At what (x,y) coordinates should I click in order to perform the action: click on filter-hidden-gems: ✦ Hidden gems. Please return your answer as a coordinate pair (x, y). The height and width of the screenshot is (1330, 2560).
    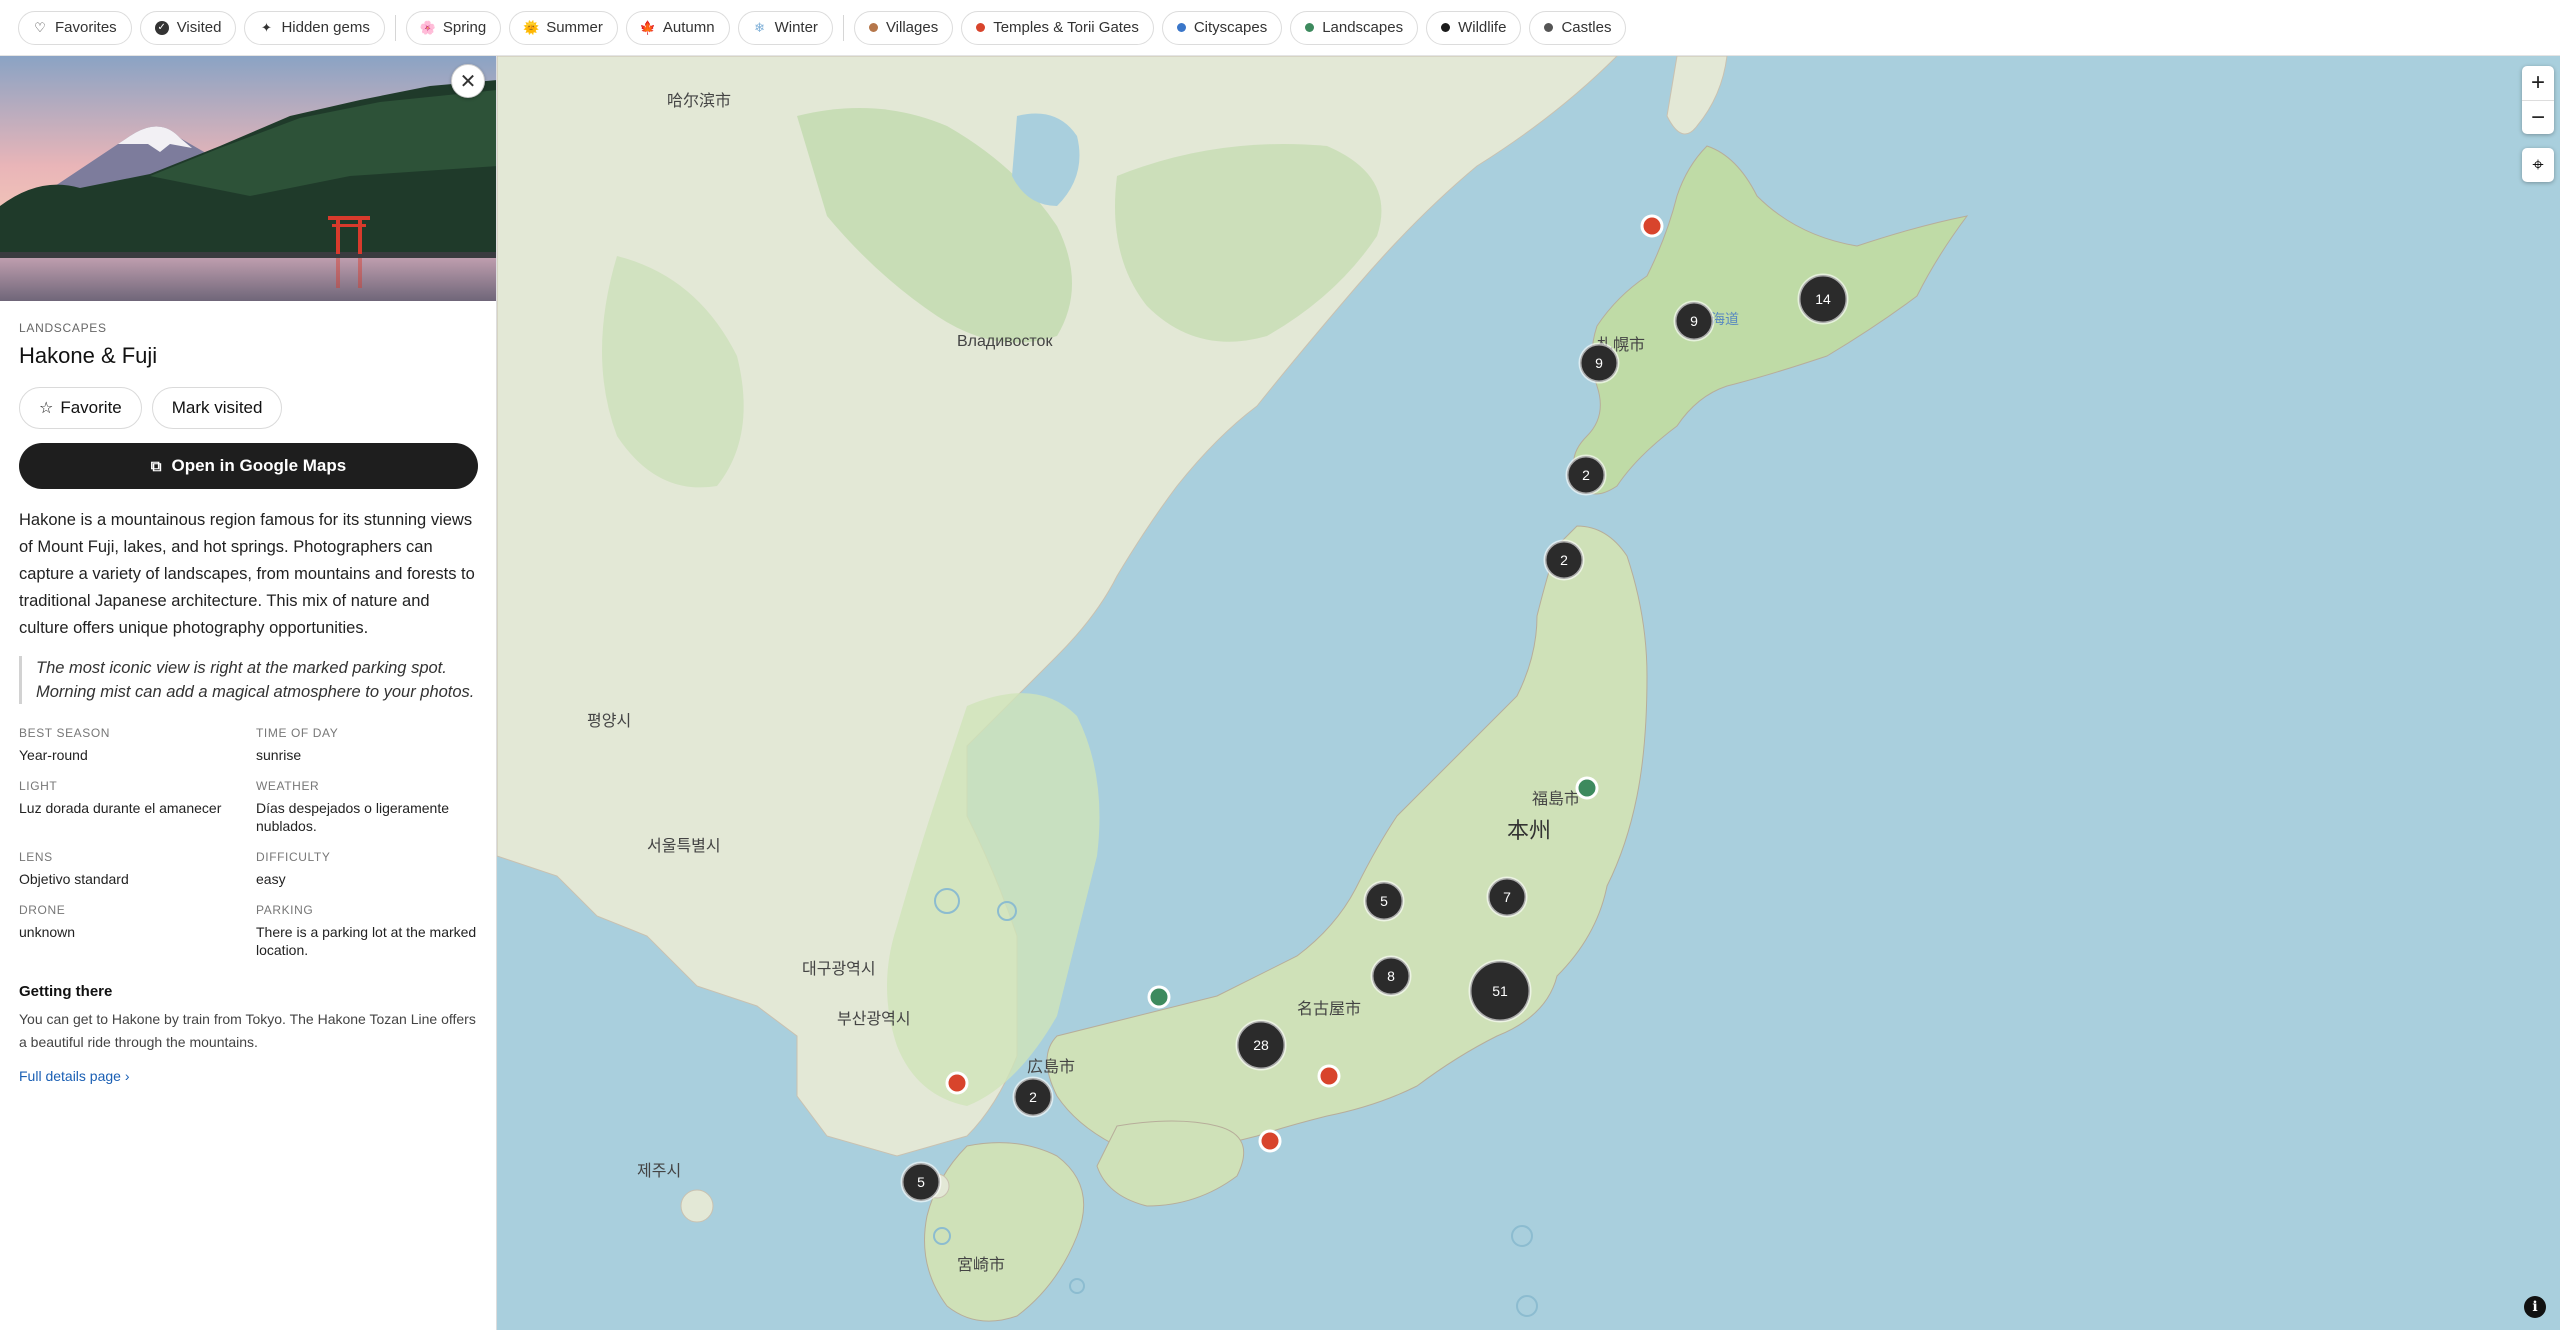
    Looking at the image, I should click on (314, 27).